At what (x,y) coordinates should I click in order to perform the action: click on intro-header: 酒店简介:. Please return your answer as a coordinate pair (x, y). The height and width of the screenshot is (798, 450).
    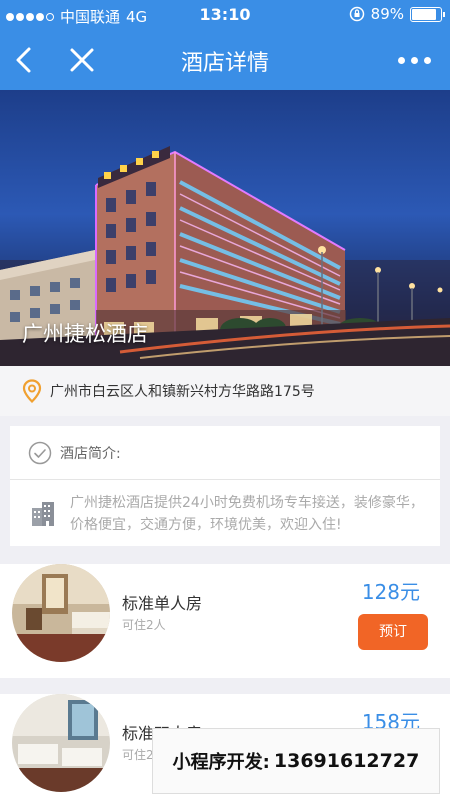
    Looking at the image, I should click on (225, 453).